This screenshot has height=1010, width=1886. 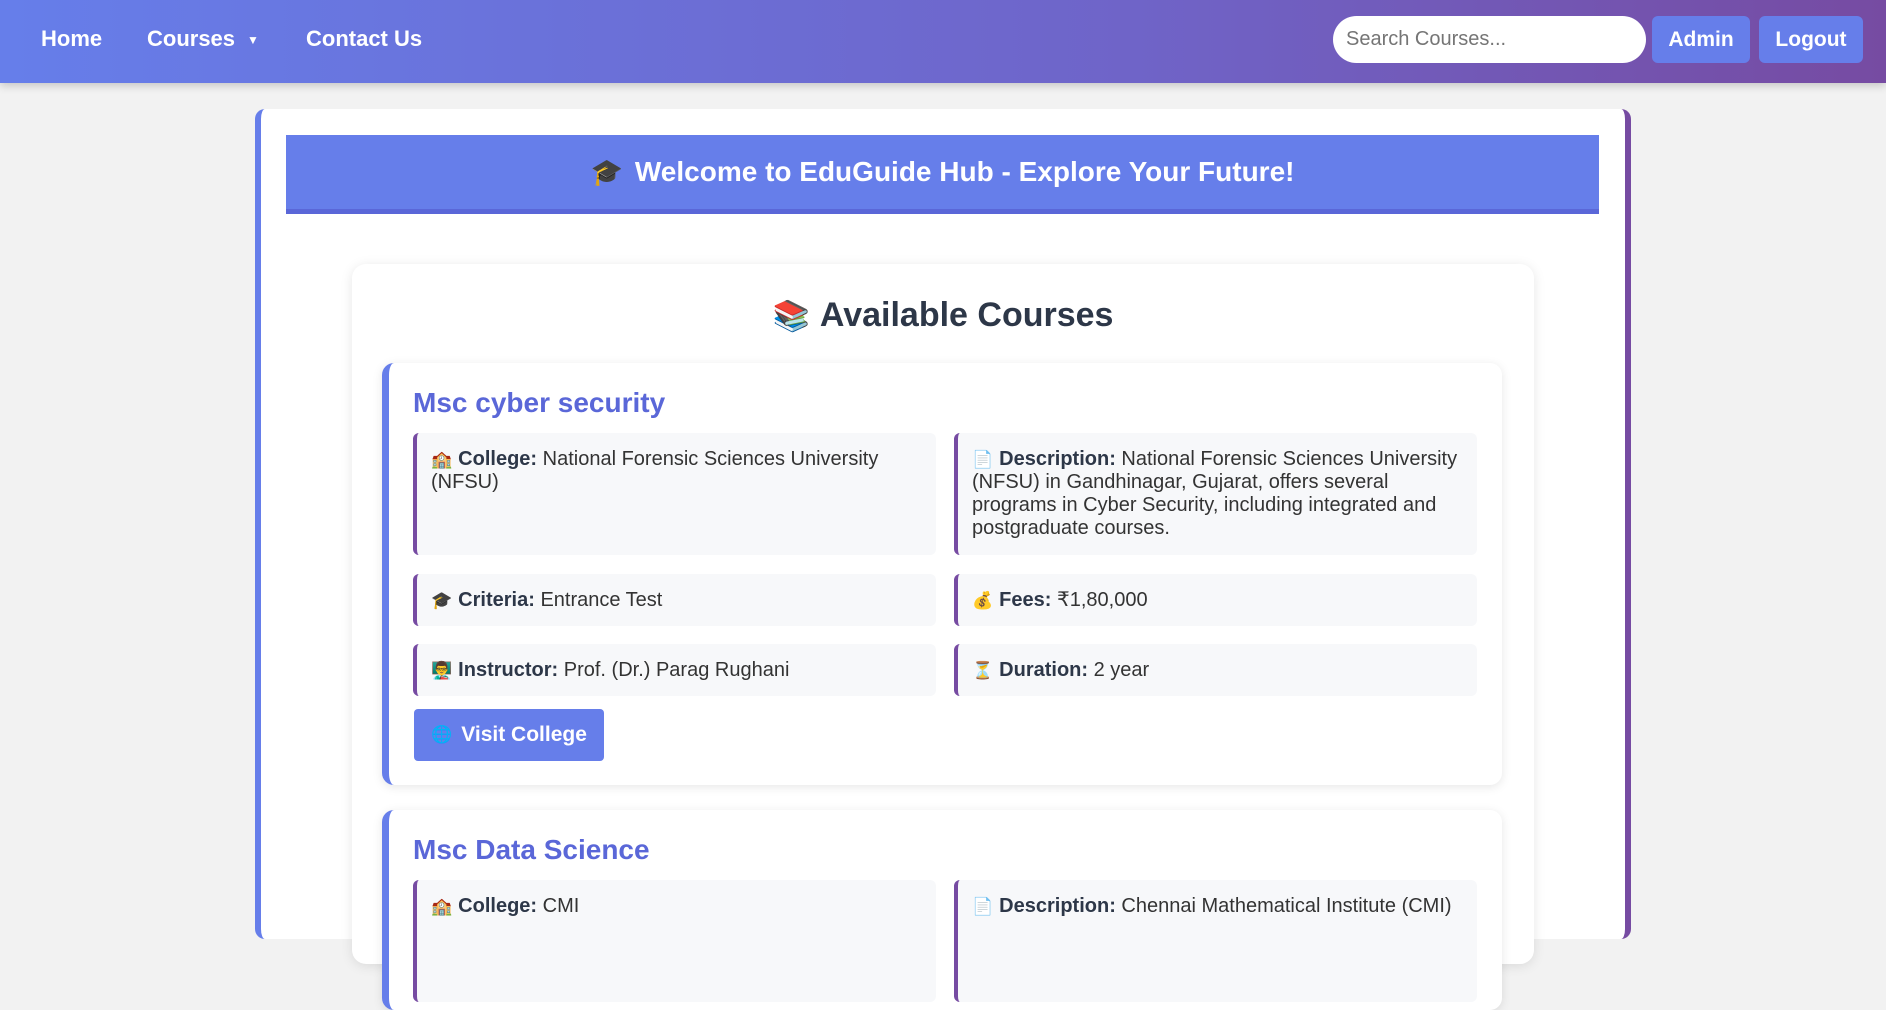 What do you see at coordinates (71, 39) in the screenshot?
I see `nav-home-link: Home` at bounding box center [71, 39].